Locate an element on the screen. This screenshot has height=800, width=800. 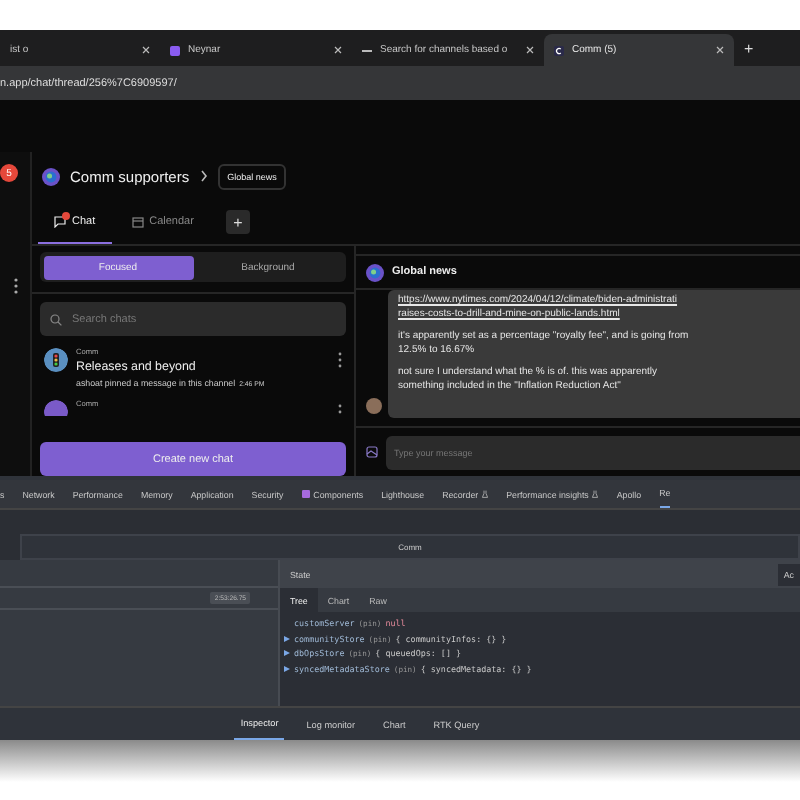
extension-icon is located at coordinates (305, 494).